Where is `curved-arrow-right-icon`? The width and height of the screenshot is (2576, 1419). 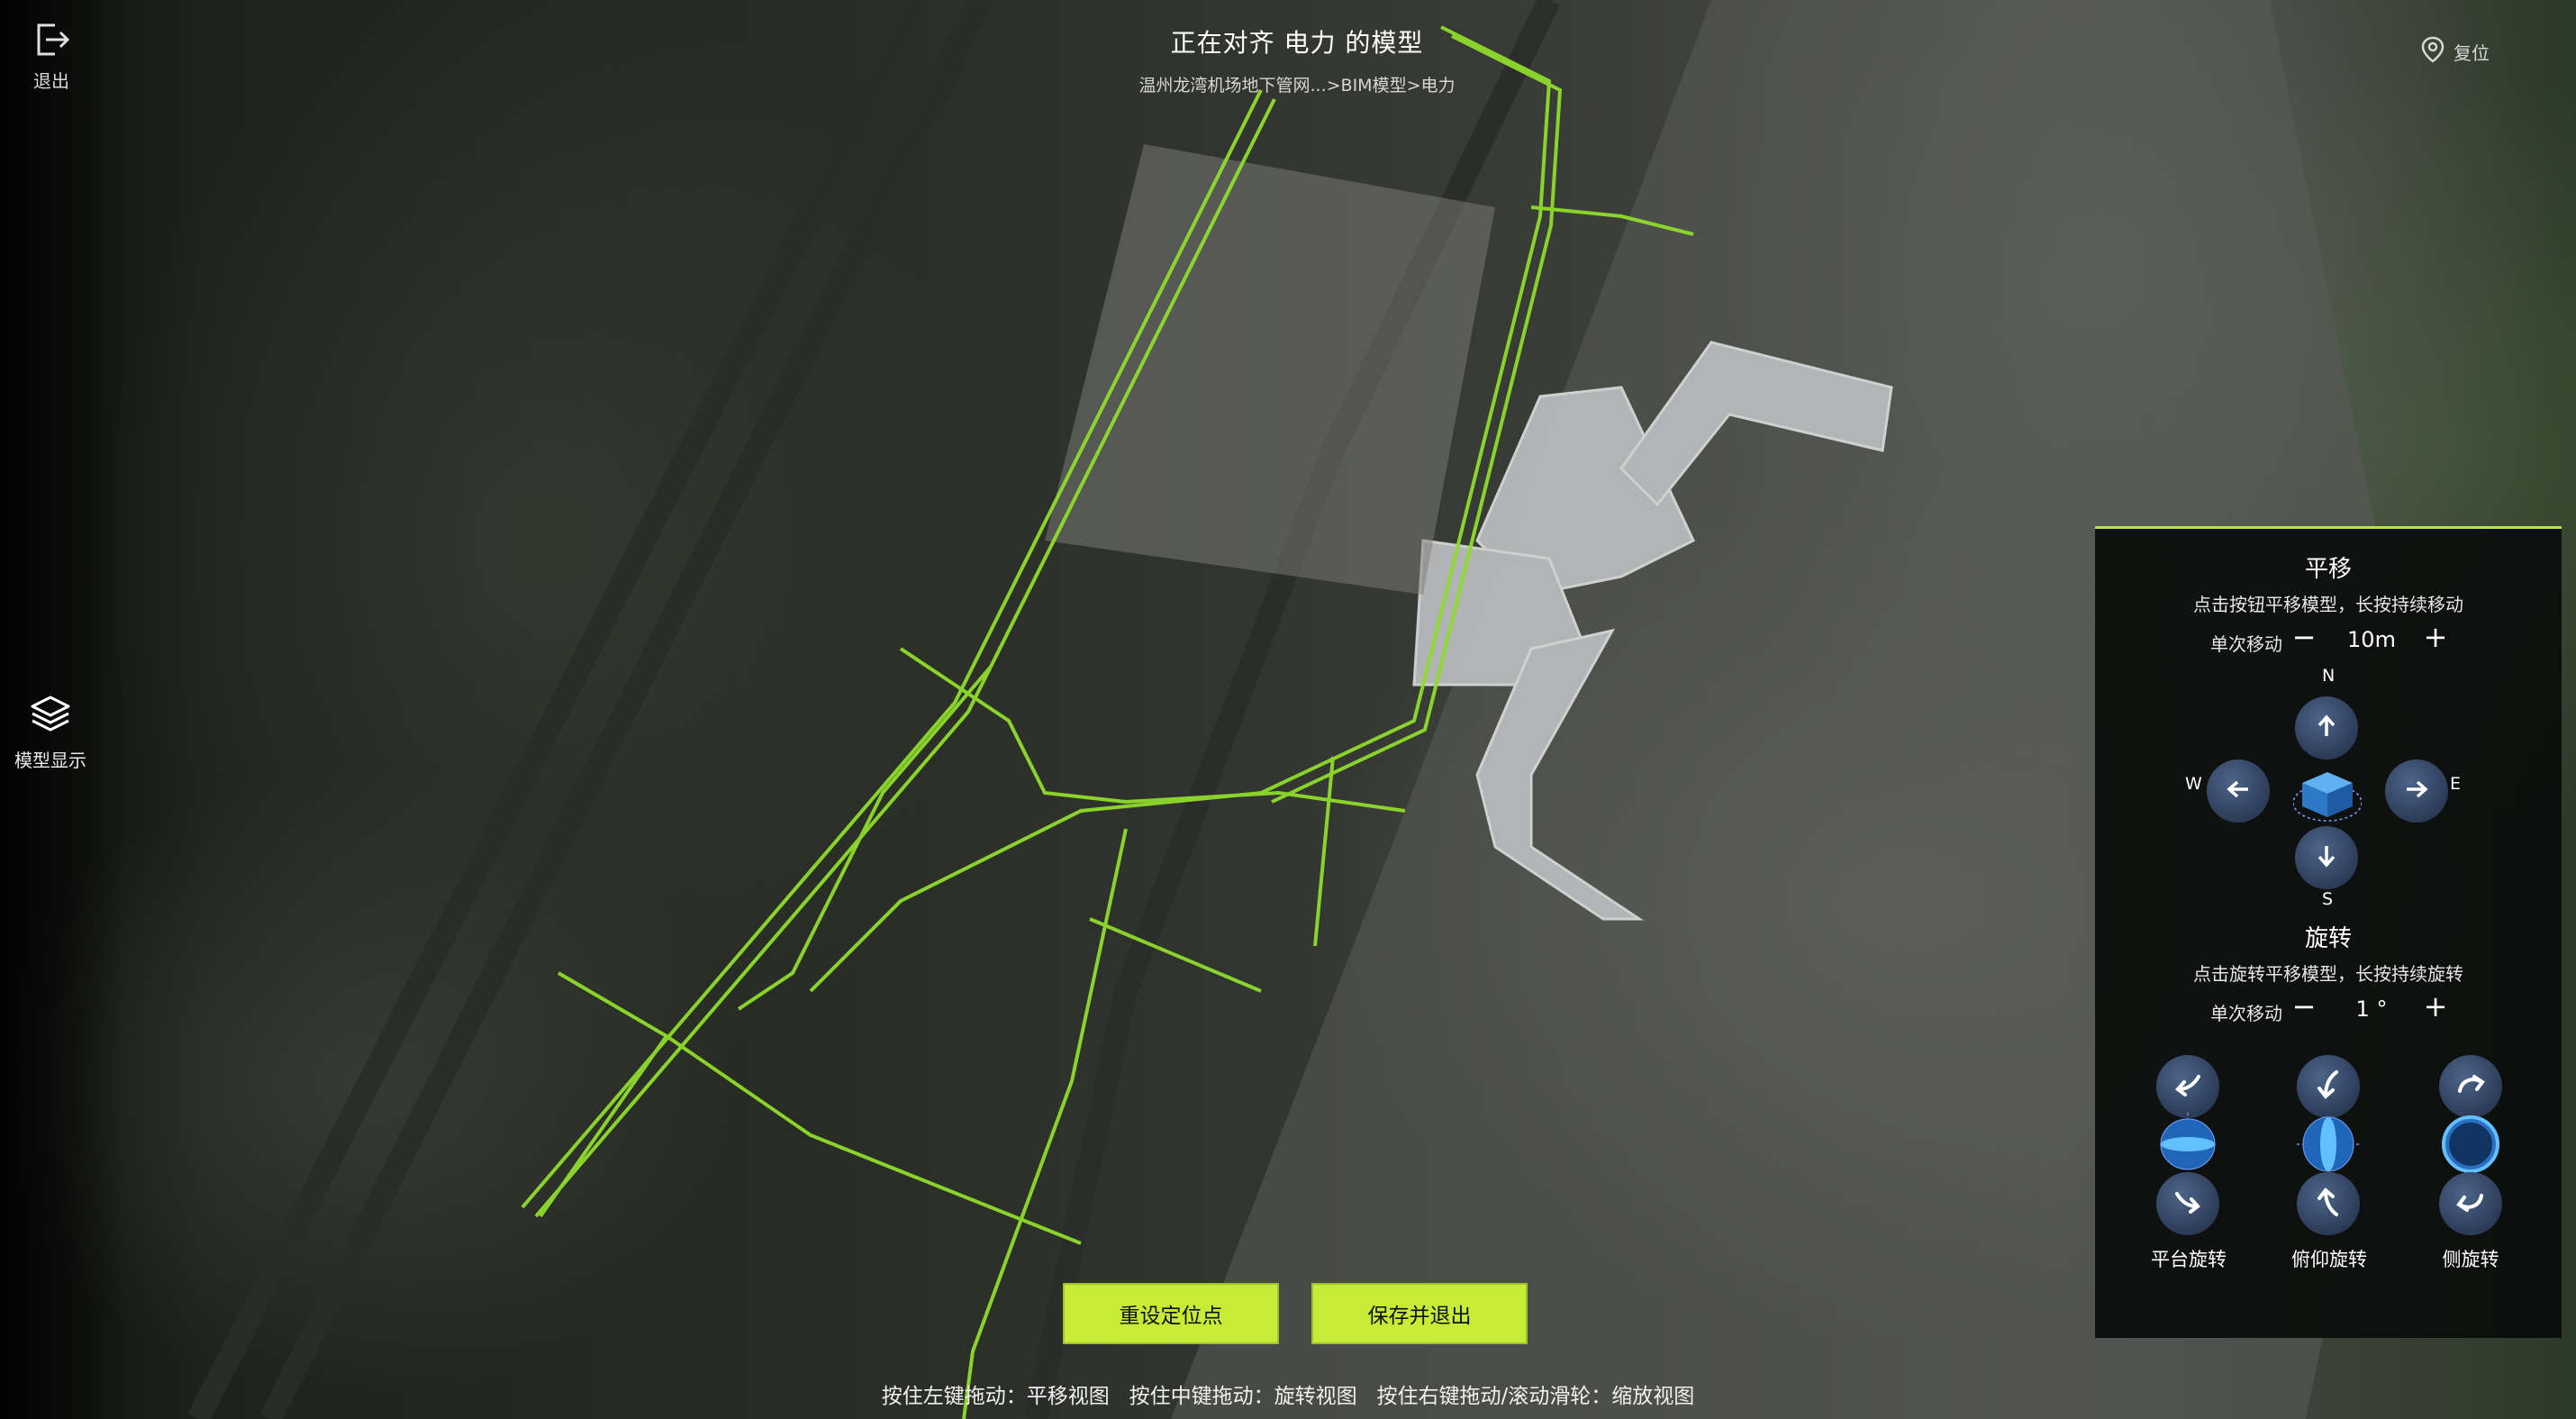
curved-arrow-right-icon is located at coordinates (2188, 1203).